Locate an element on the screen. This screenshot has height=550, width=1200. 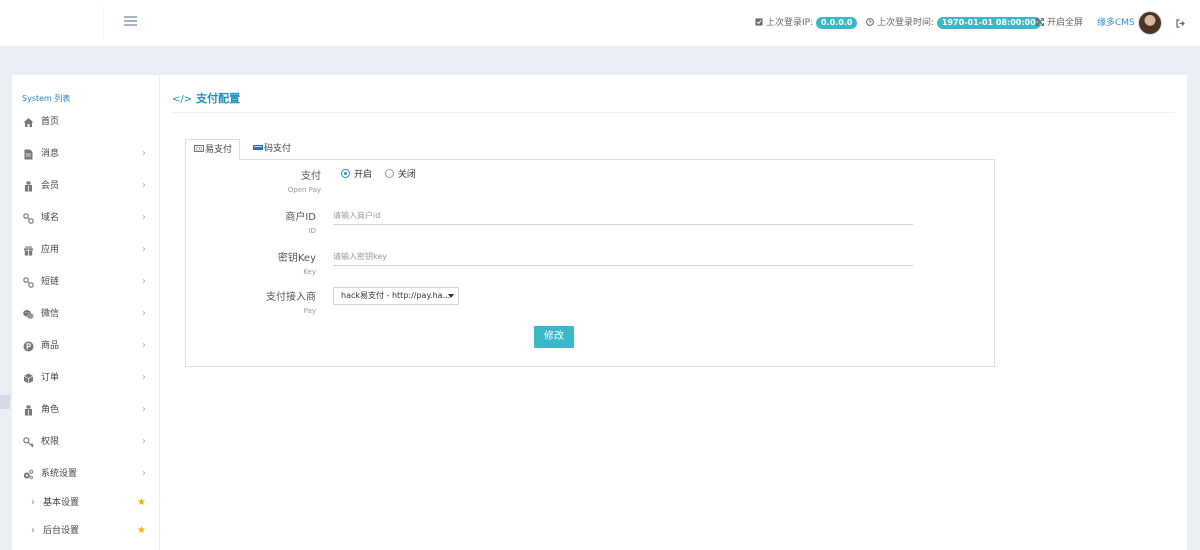
sidebar-collapse-handle is located at coordinates (5, 402).